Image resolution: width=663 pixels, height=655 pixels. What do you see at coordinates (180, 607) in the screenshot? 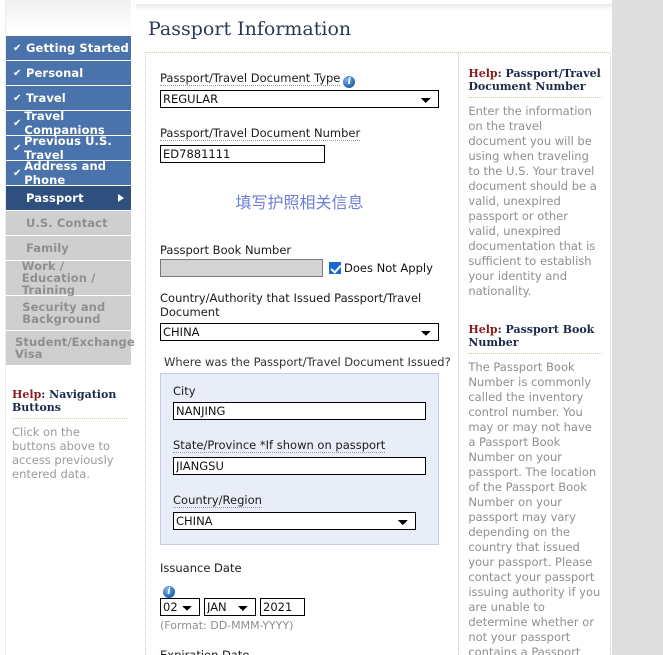
I see `issuance-day-select: 02` at bounding box center [180, 607].